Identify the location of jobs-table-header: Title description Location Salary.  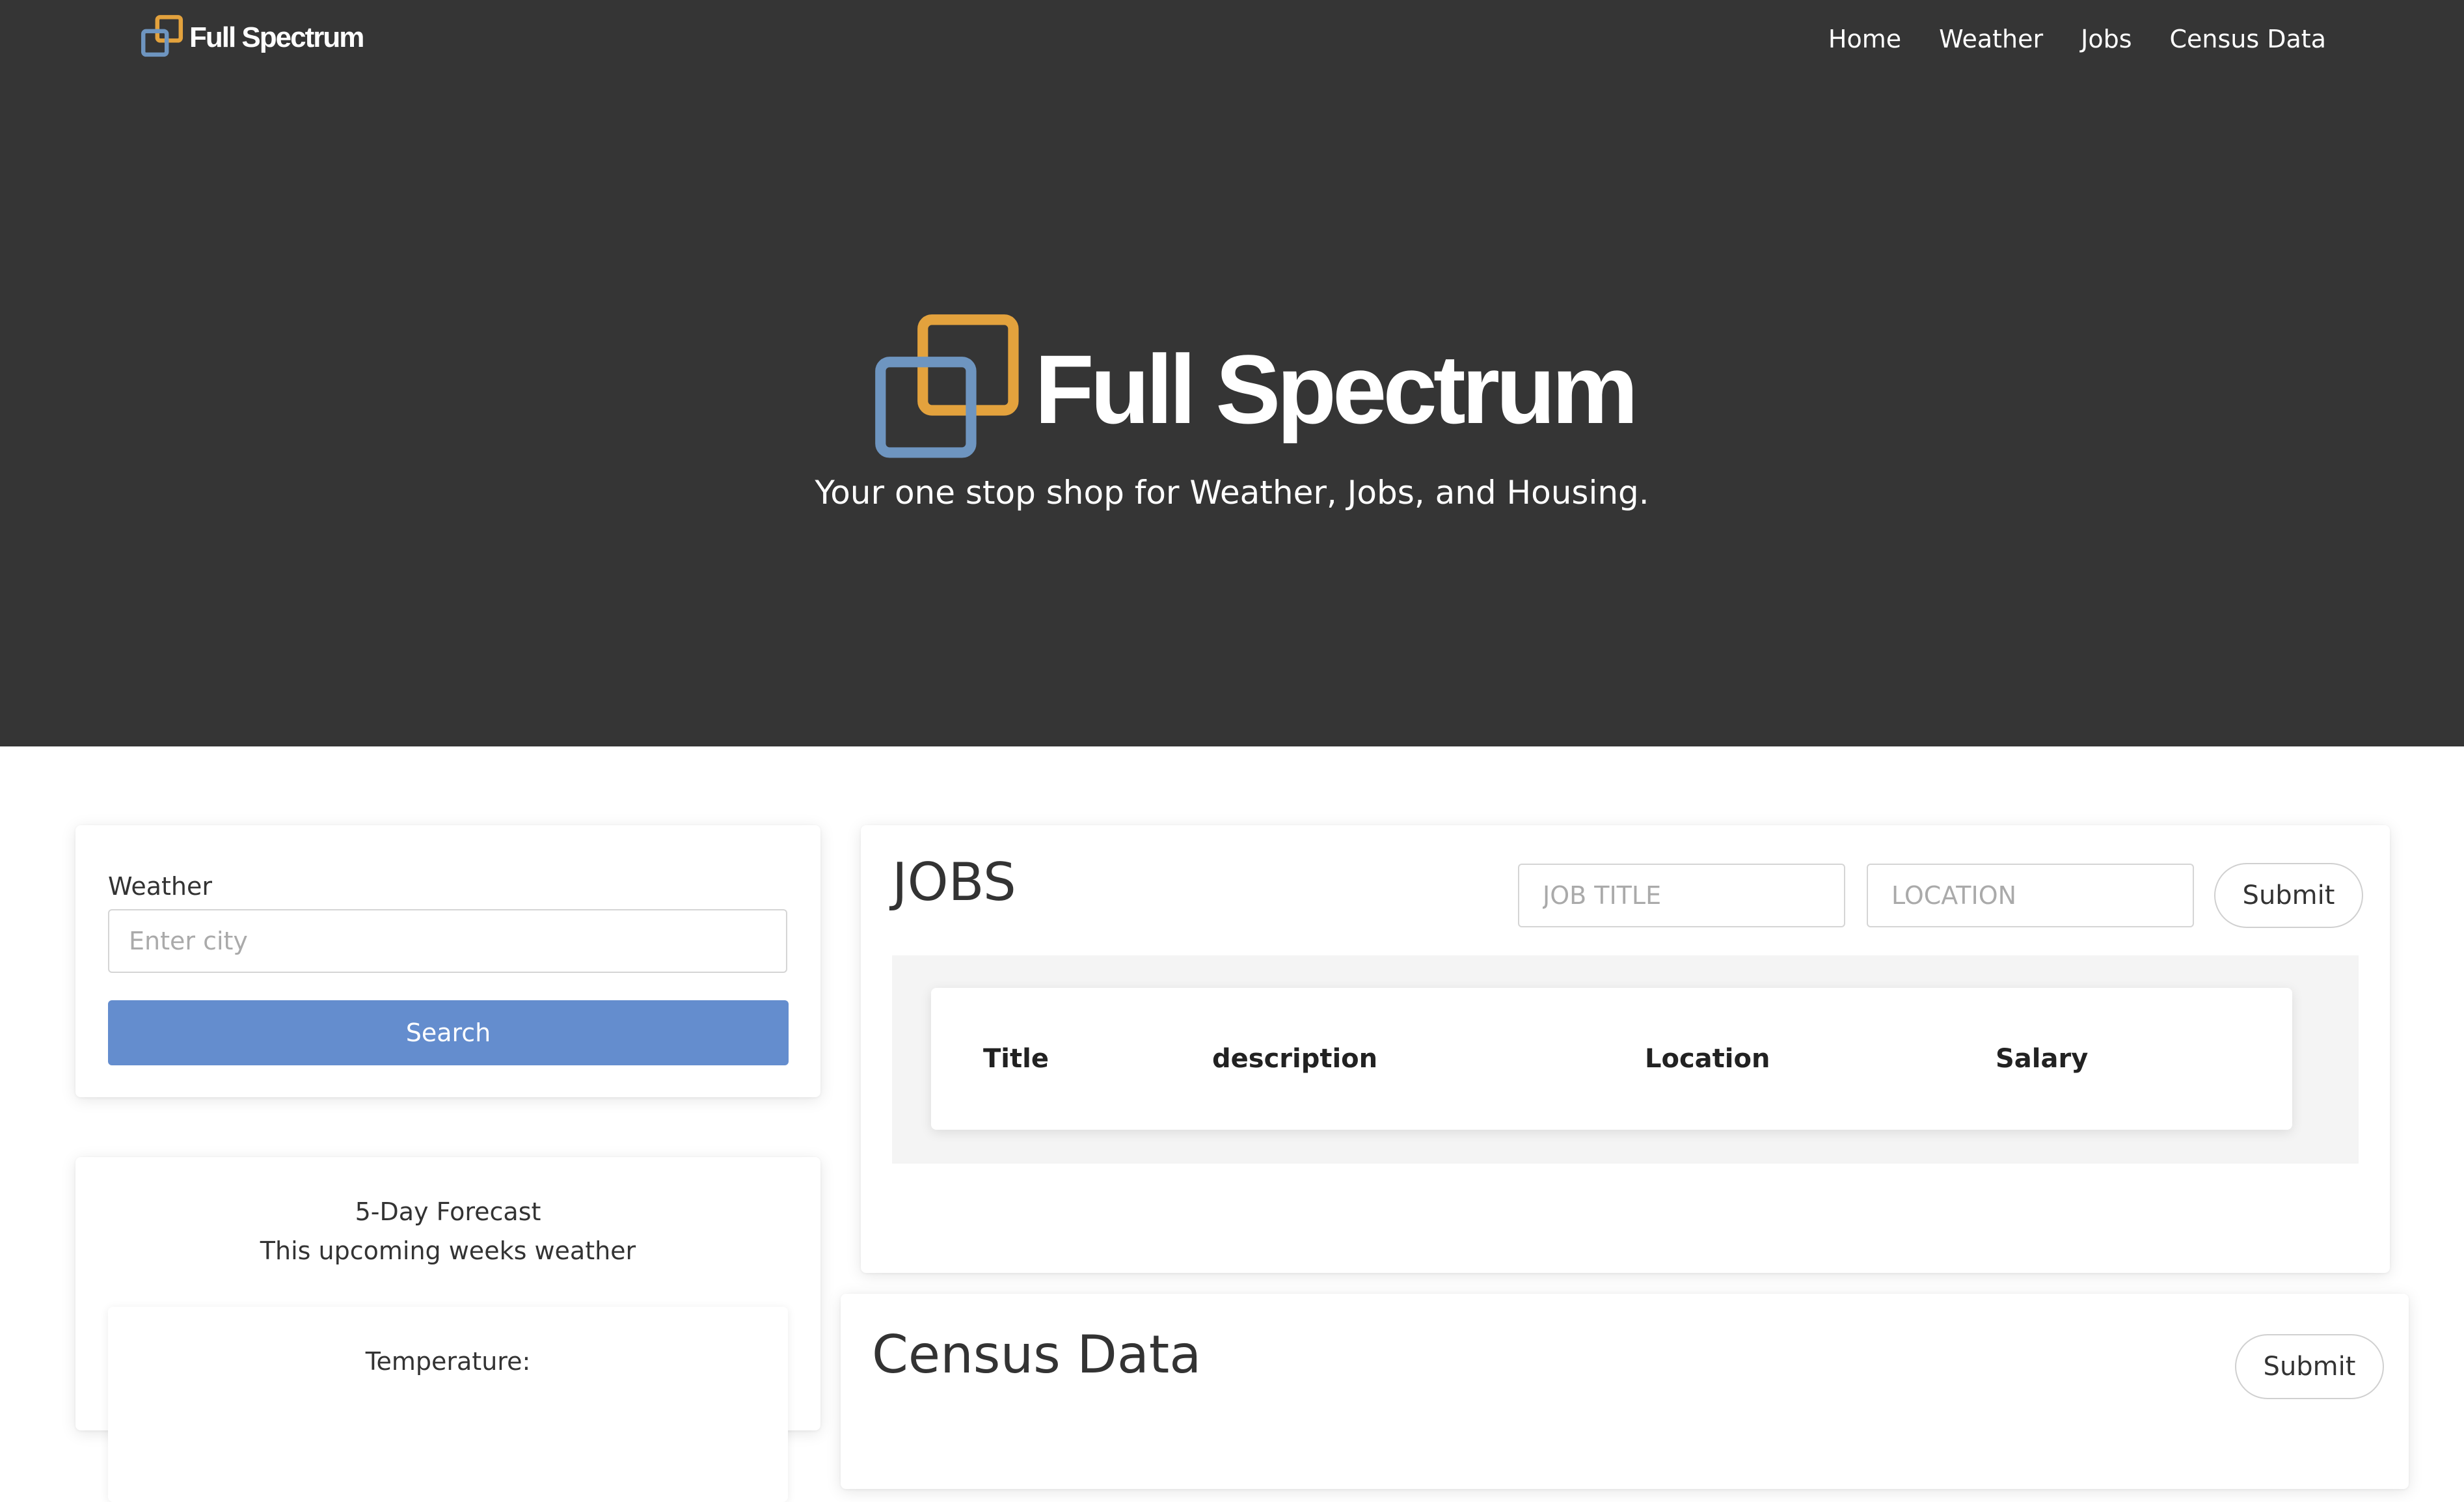
(1611, 1059).